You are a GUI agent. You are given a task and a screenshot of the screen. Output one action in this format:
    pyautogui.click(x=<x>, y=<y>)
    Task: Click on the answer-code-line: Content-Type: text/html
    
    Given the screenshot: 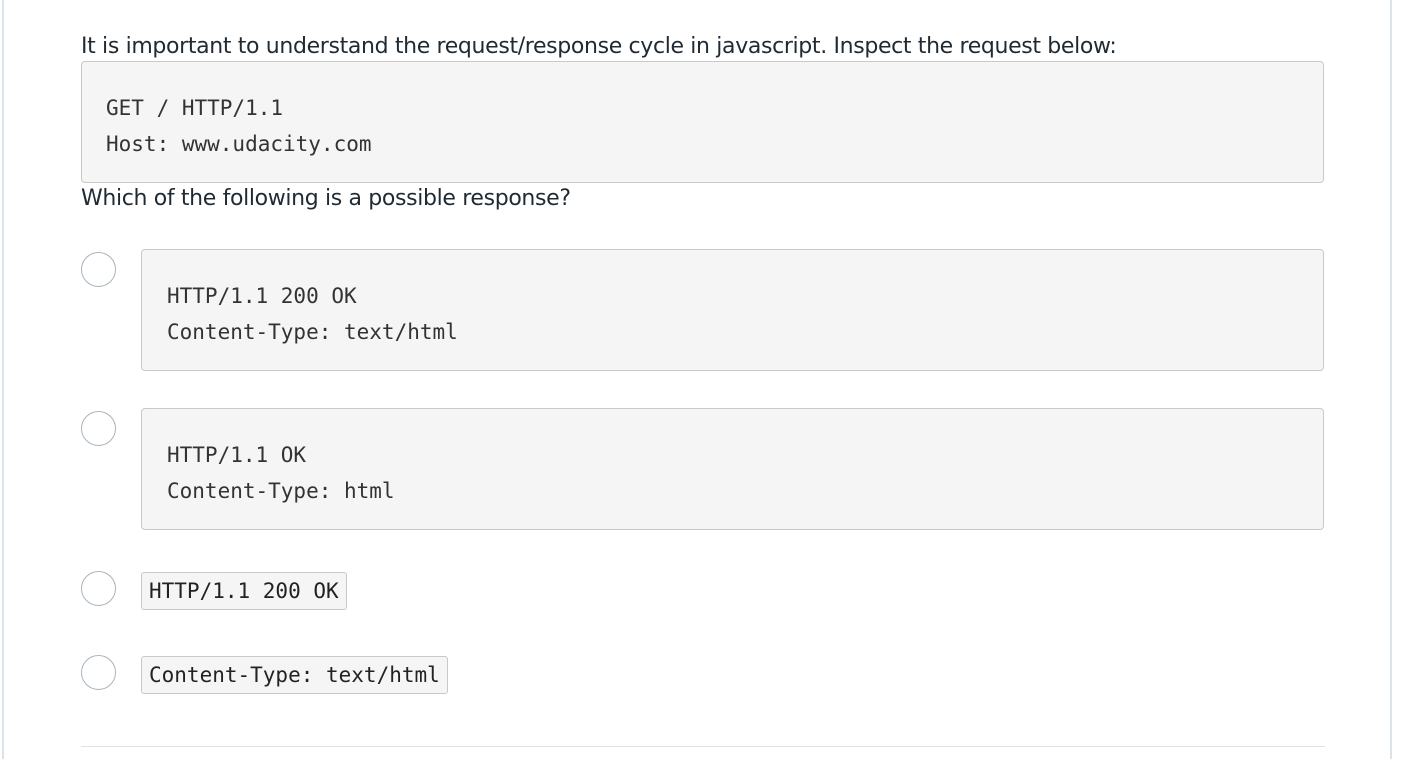 What is the action you would take?
    pyautogui.click(x=312, y=332)
    